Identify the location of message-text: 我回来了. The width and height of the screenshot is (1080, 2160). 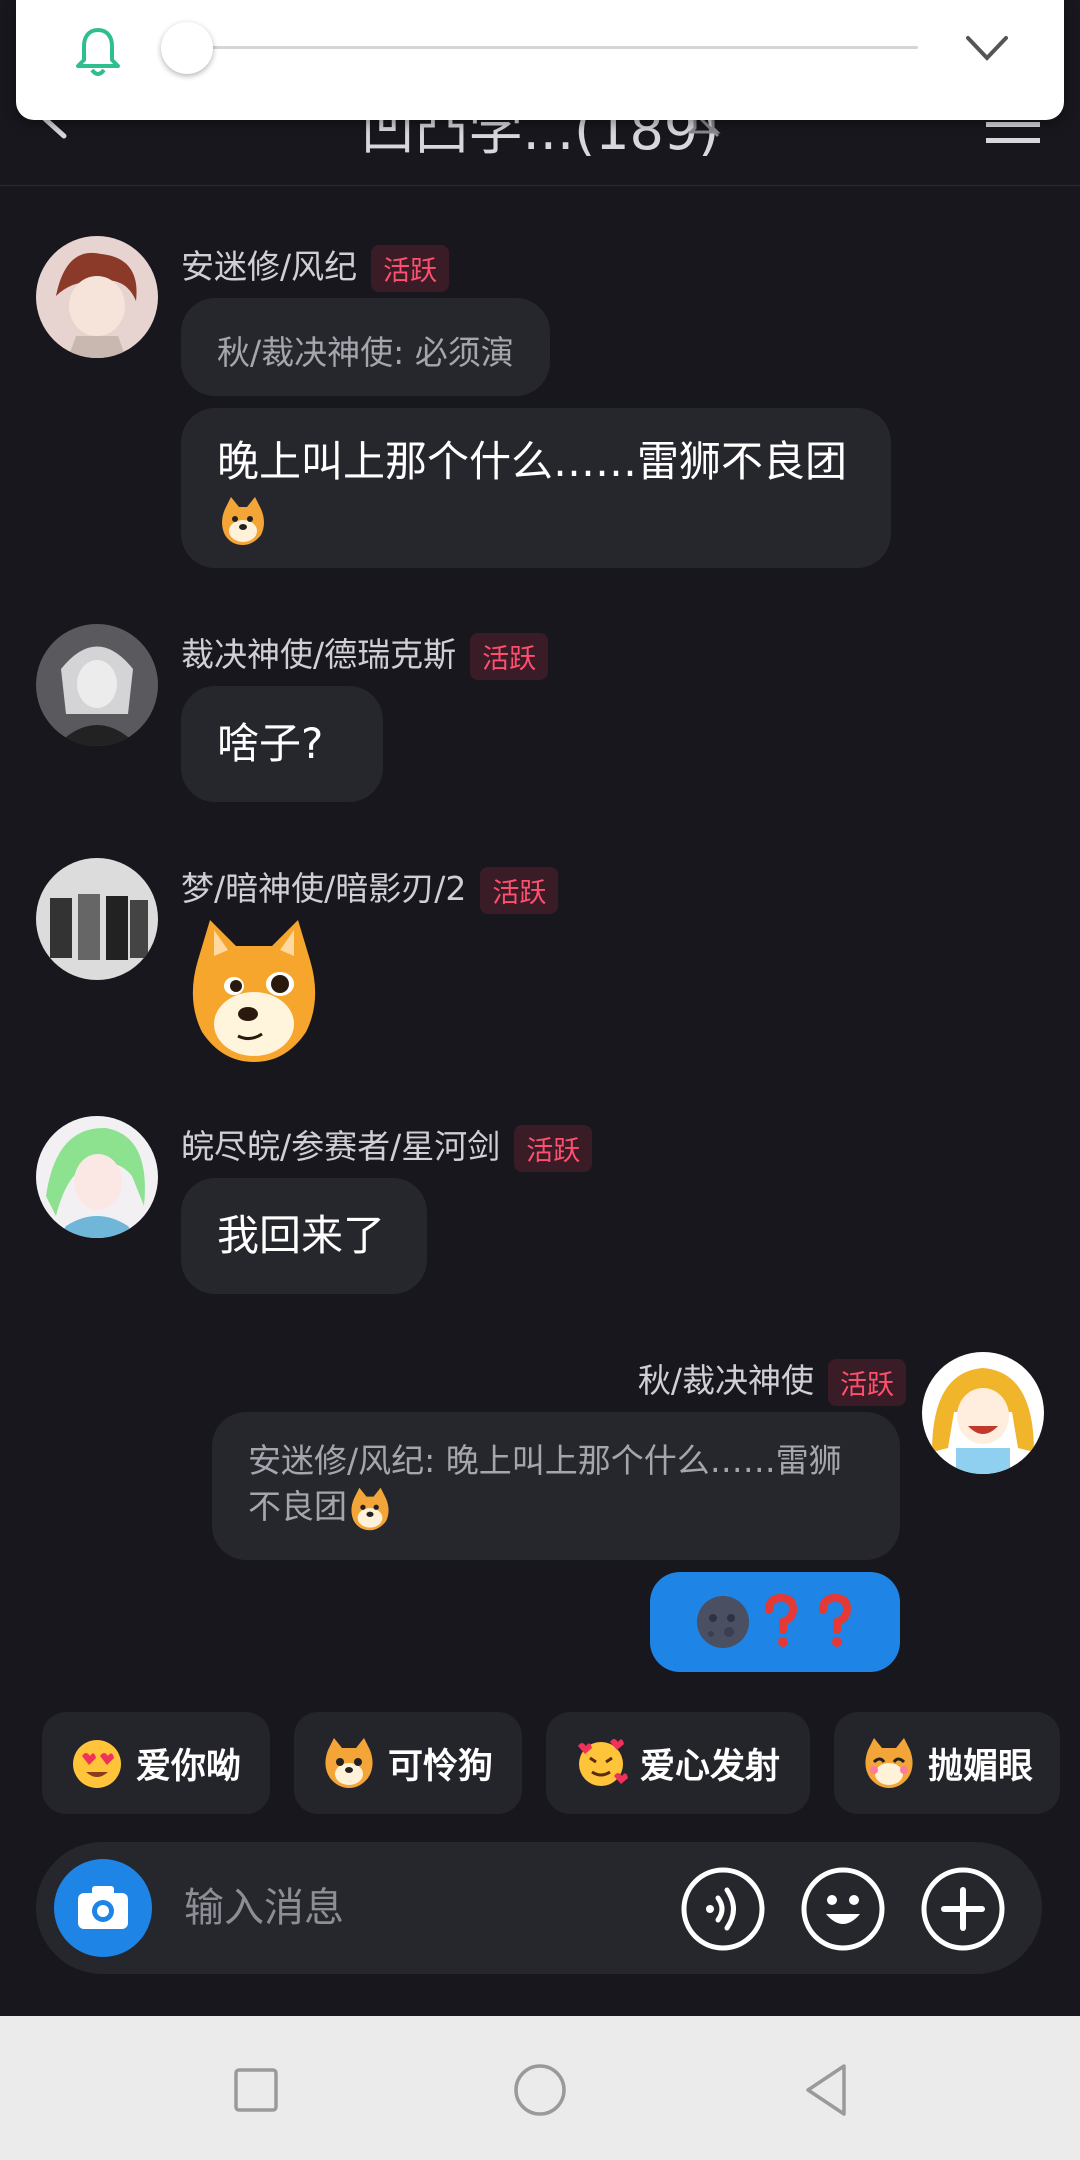
(301, 1235).